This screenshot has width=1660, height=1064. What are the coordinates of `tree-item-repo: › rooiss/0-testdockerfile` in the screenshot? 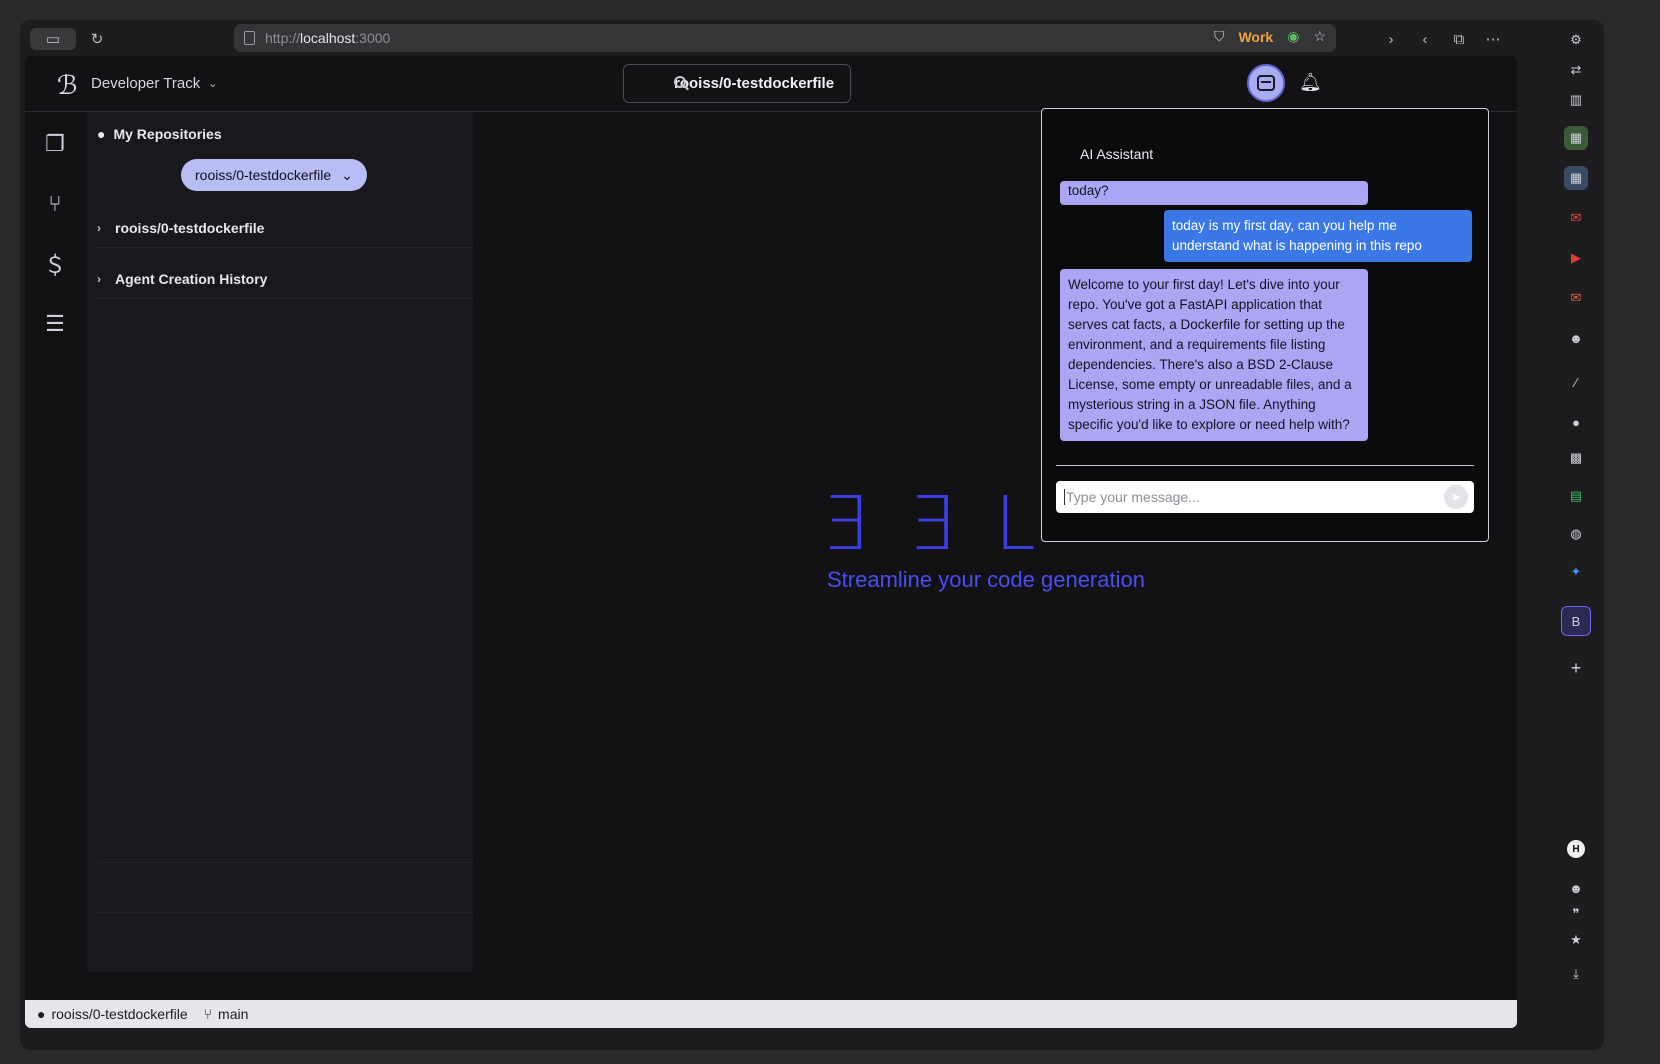 It's located at (285, 228).